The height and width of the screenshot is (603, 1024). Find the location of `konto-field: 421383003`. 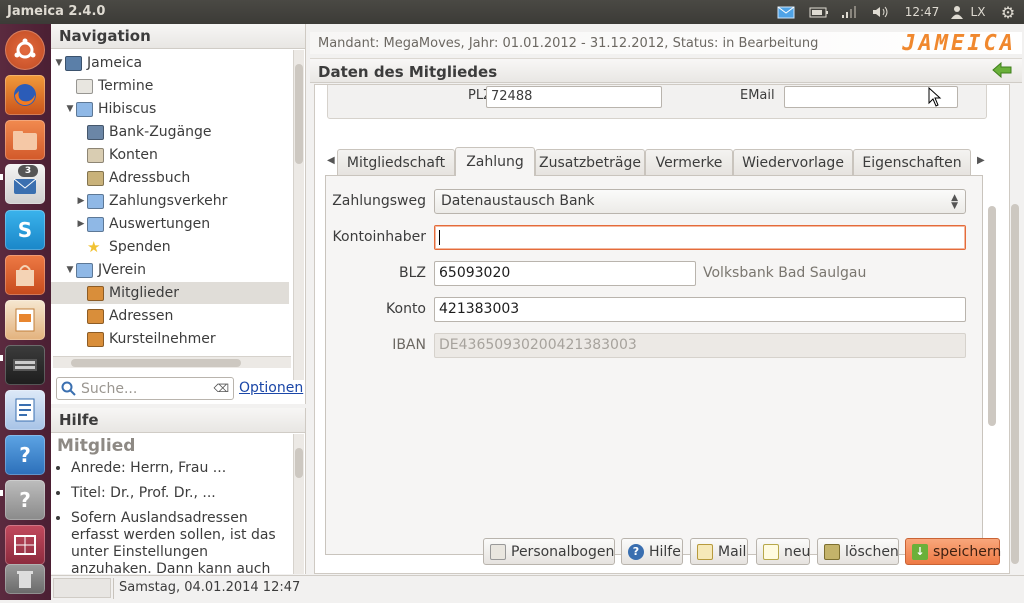

konto-field: 421383003 is located at coordinates (700, 309).